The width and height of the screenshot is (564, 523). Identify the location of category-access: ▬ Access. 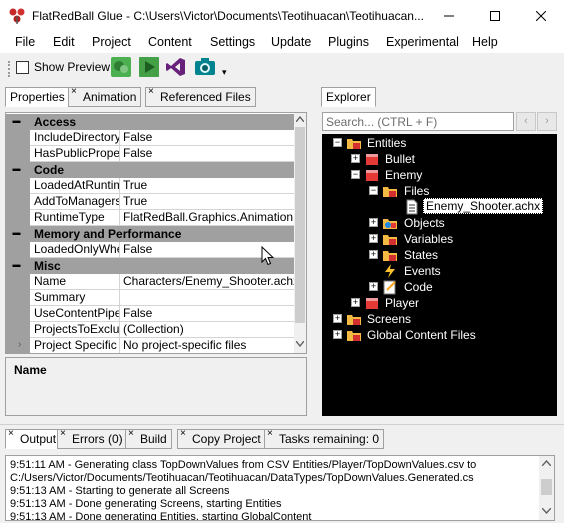
(151, 122).